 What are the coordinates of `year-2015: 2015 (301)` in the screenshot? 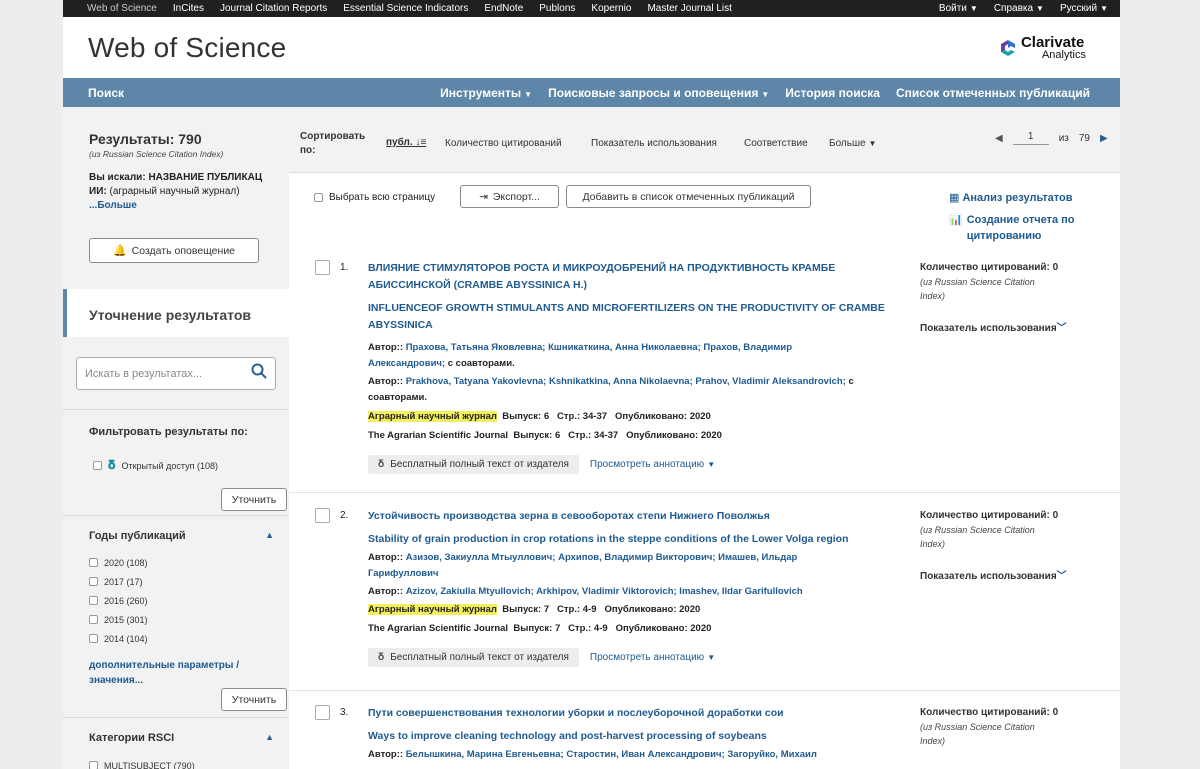 It's located at (118, 619).